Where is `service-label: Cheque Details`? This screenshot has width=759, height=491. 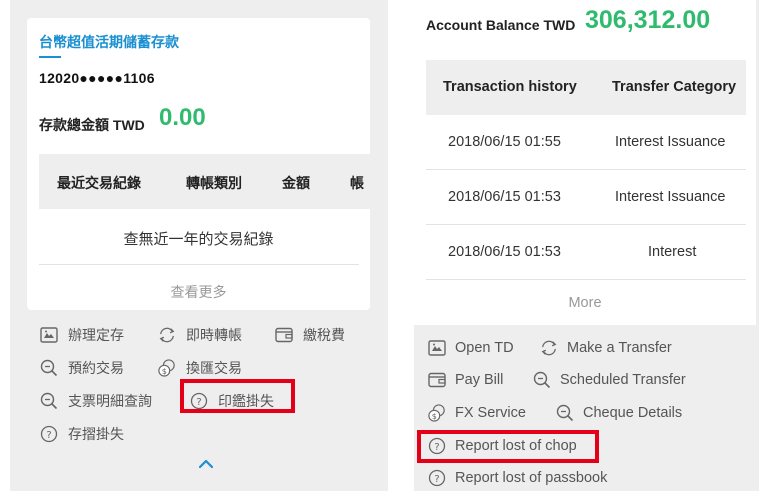
service-label: Cheque Details is located at coordinates (633, 413).